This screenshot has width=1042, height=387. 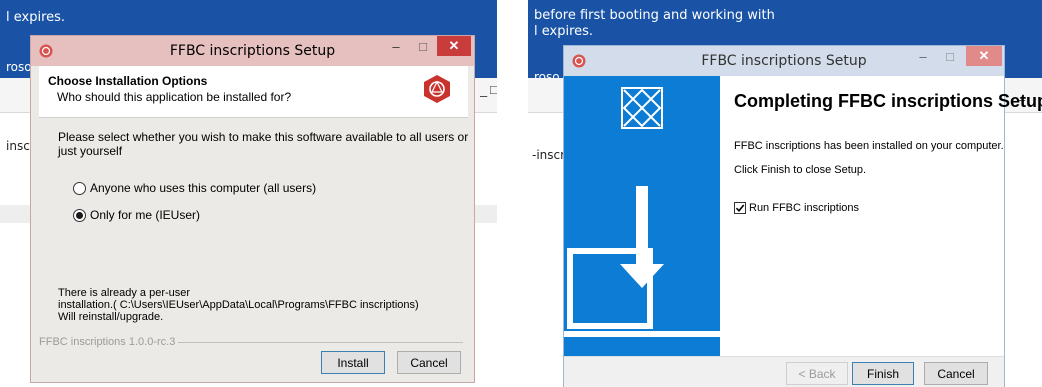 I want to click on install-download-icon, so click(x=637, y=212).